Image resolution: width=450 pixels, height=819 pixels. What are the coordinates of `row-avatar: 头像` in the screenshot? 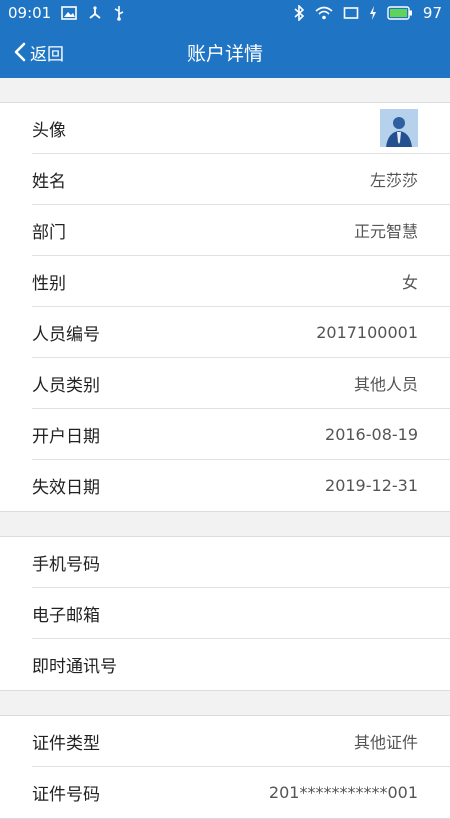 It's located at (241, 128).